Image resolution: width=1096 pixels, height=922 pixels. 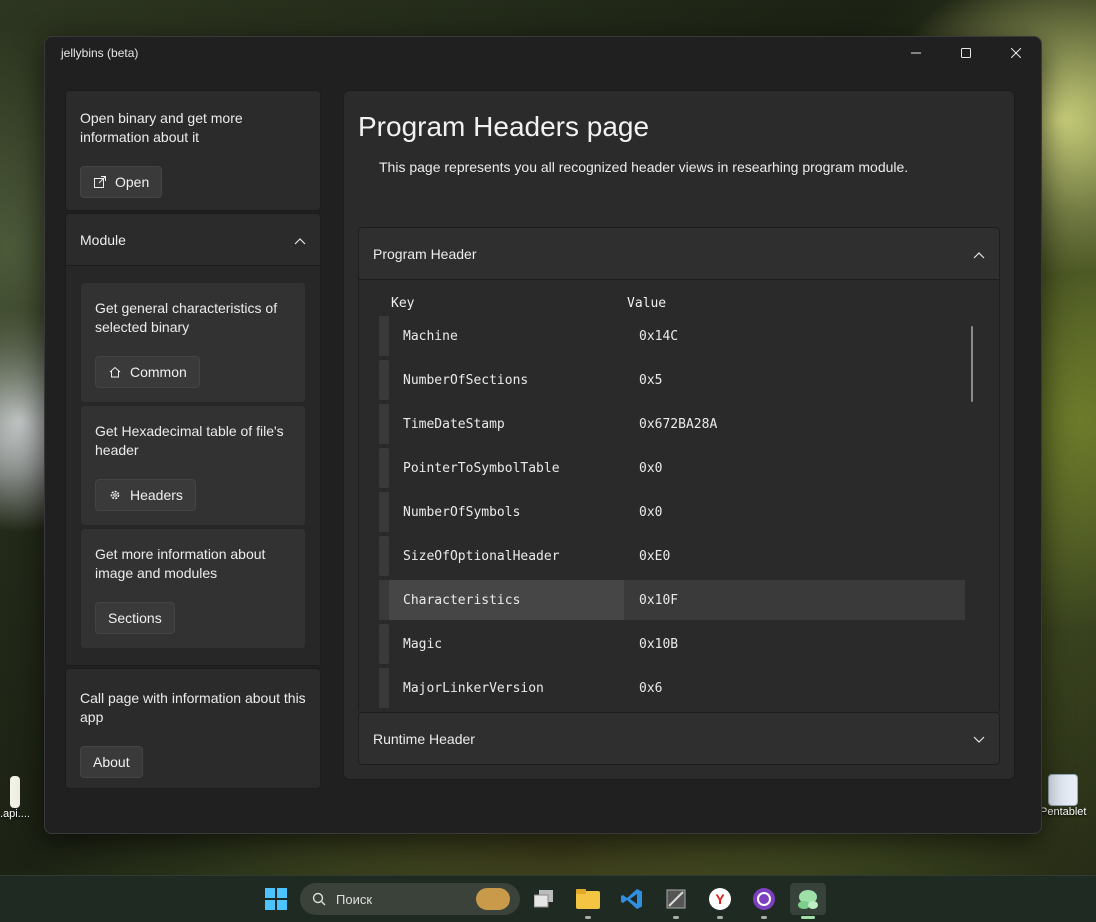 I want to click on vscode-button, so click(x=632, y=899).